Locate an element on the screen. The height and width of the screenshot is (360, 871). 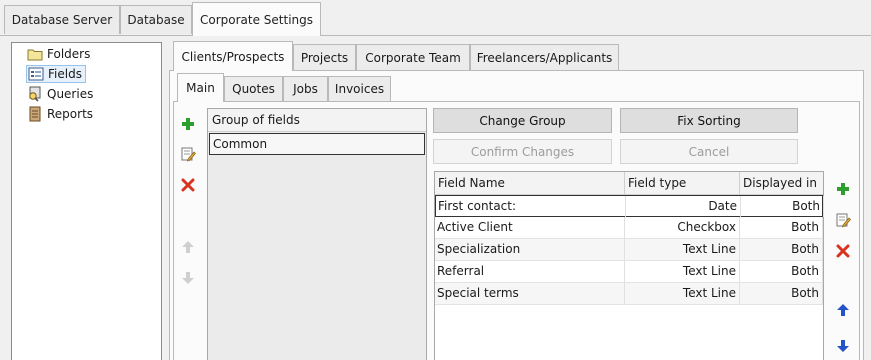
tab-jobs: Jobs is located at coordinates (305, 88).